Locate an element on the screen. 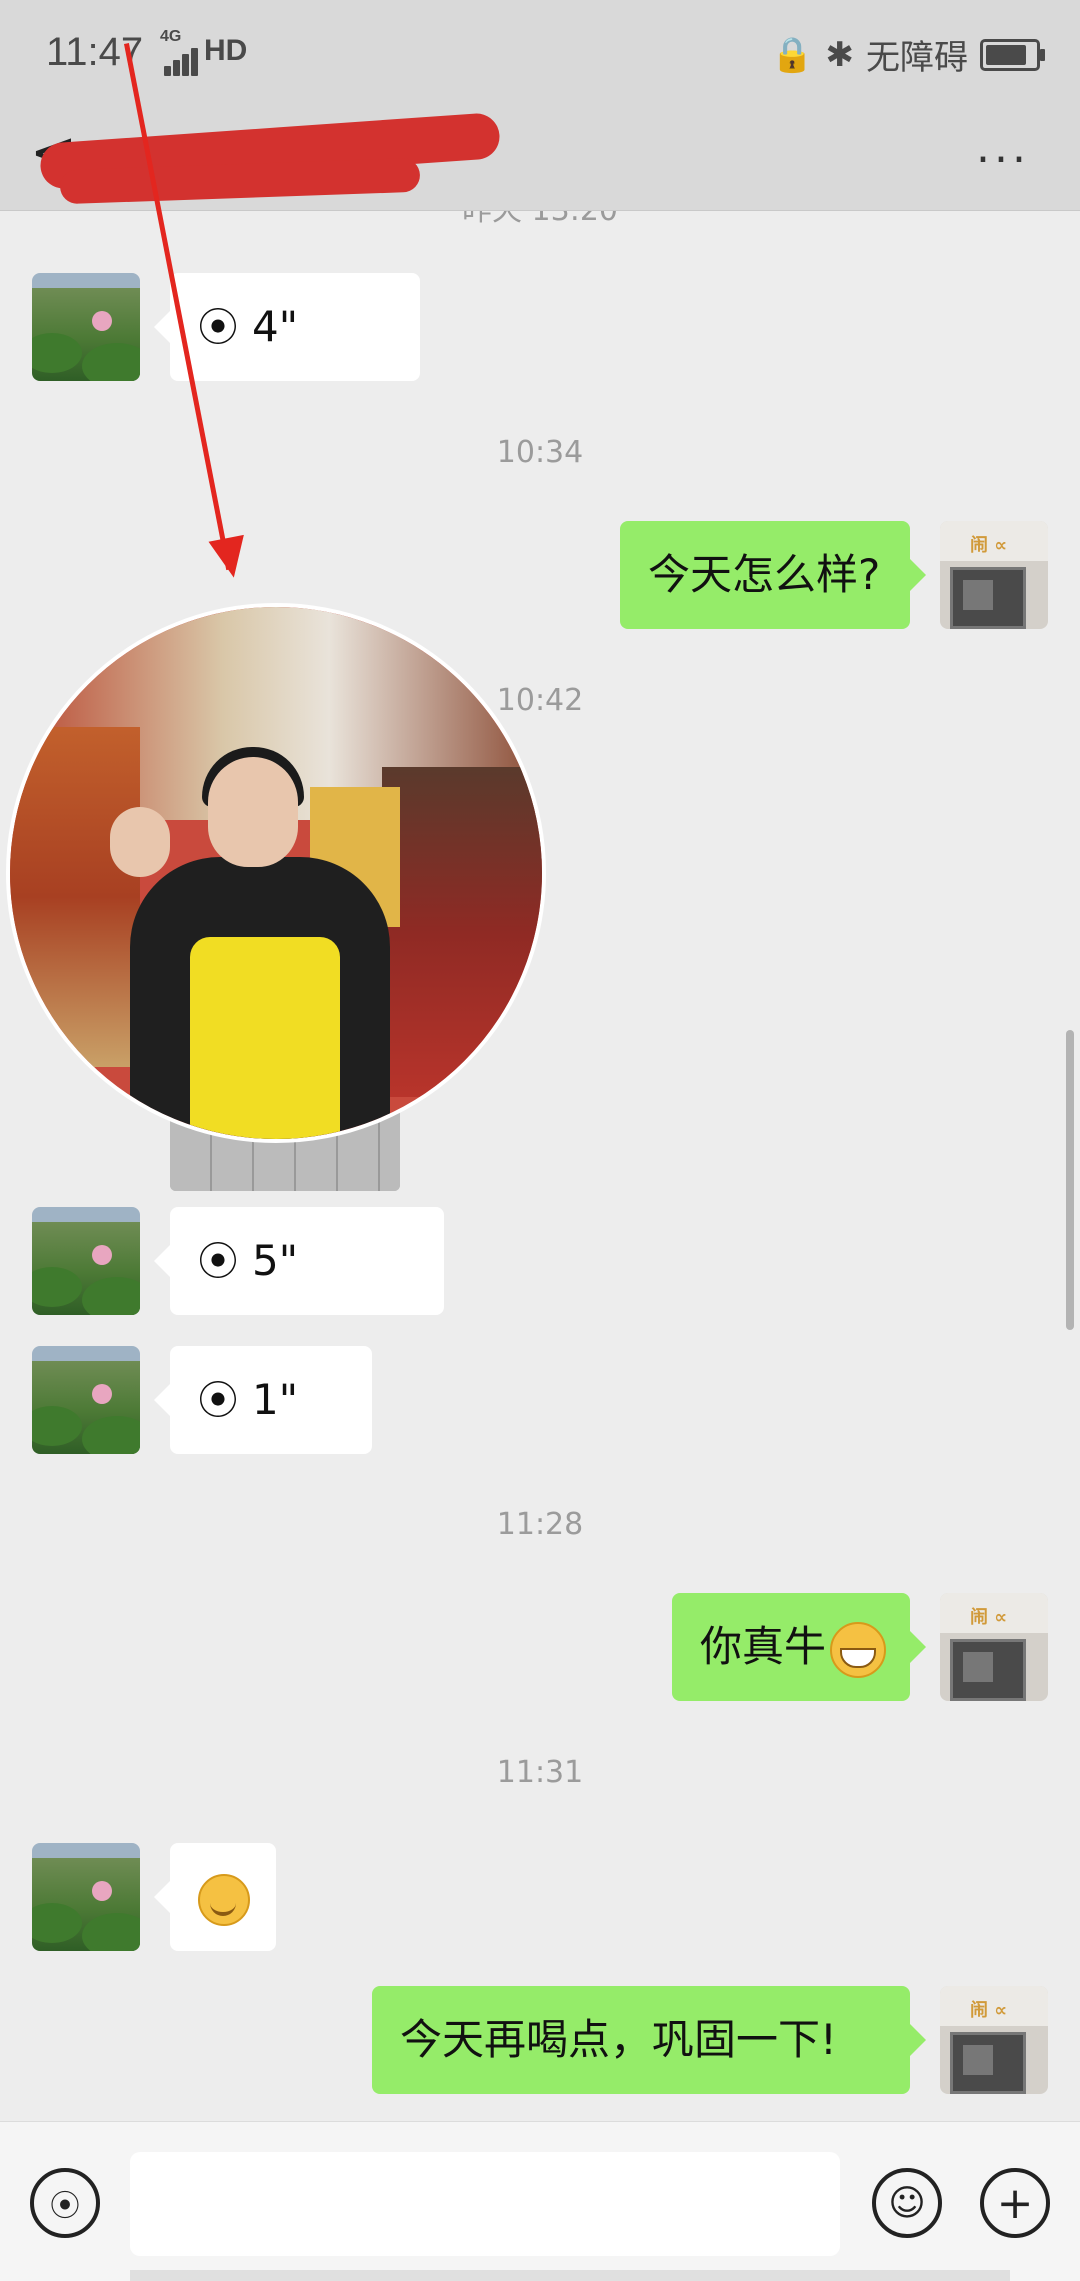  scrollbar is located at coordinates (1070, 1180).